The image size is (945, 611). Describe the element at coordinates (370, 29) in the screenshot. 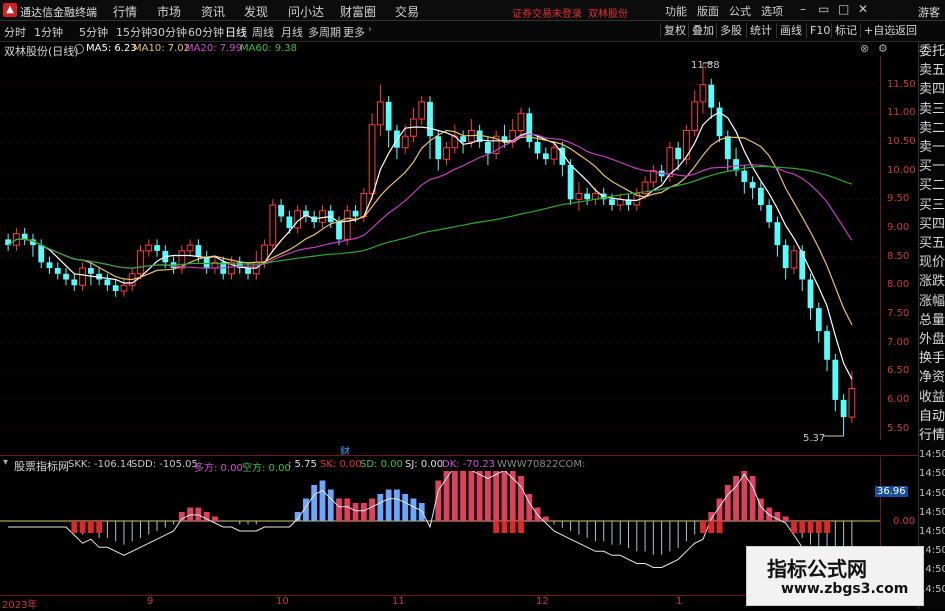

I see `chevron-right-icon: ›` at that location.